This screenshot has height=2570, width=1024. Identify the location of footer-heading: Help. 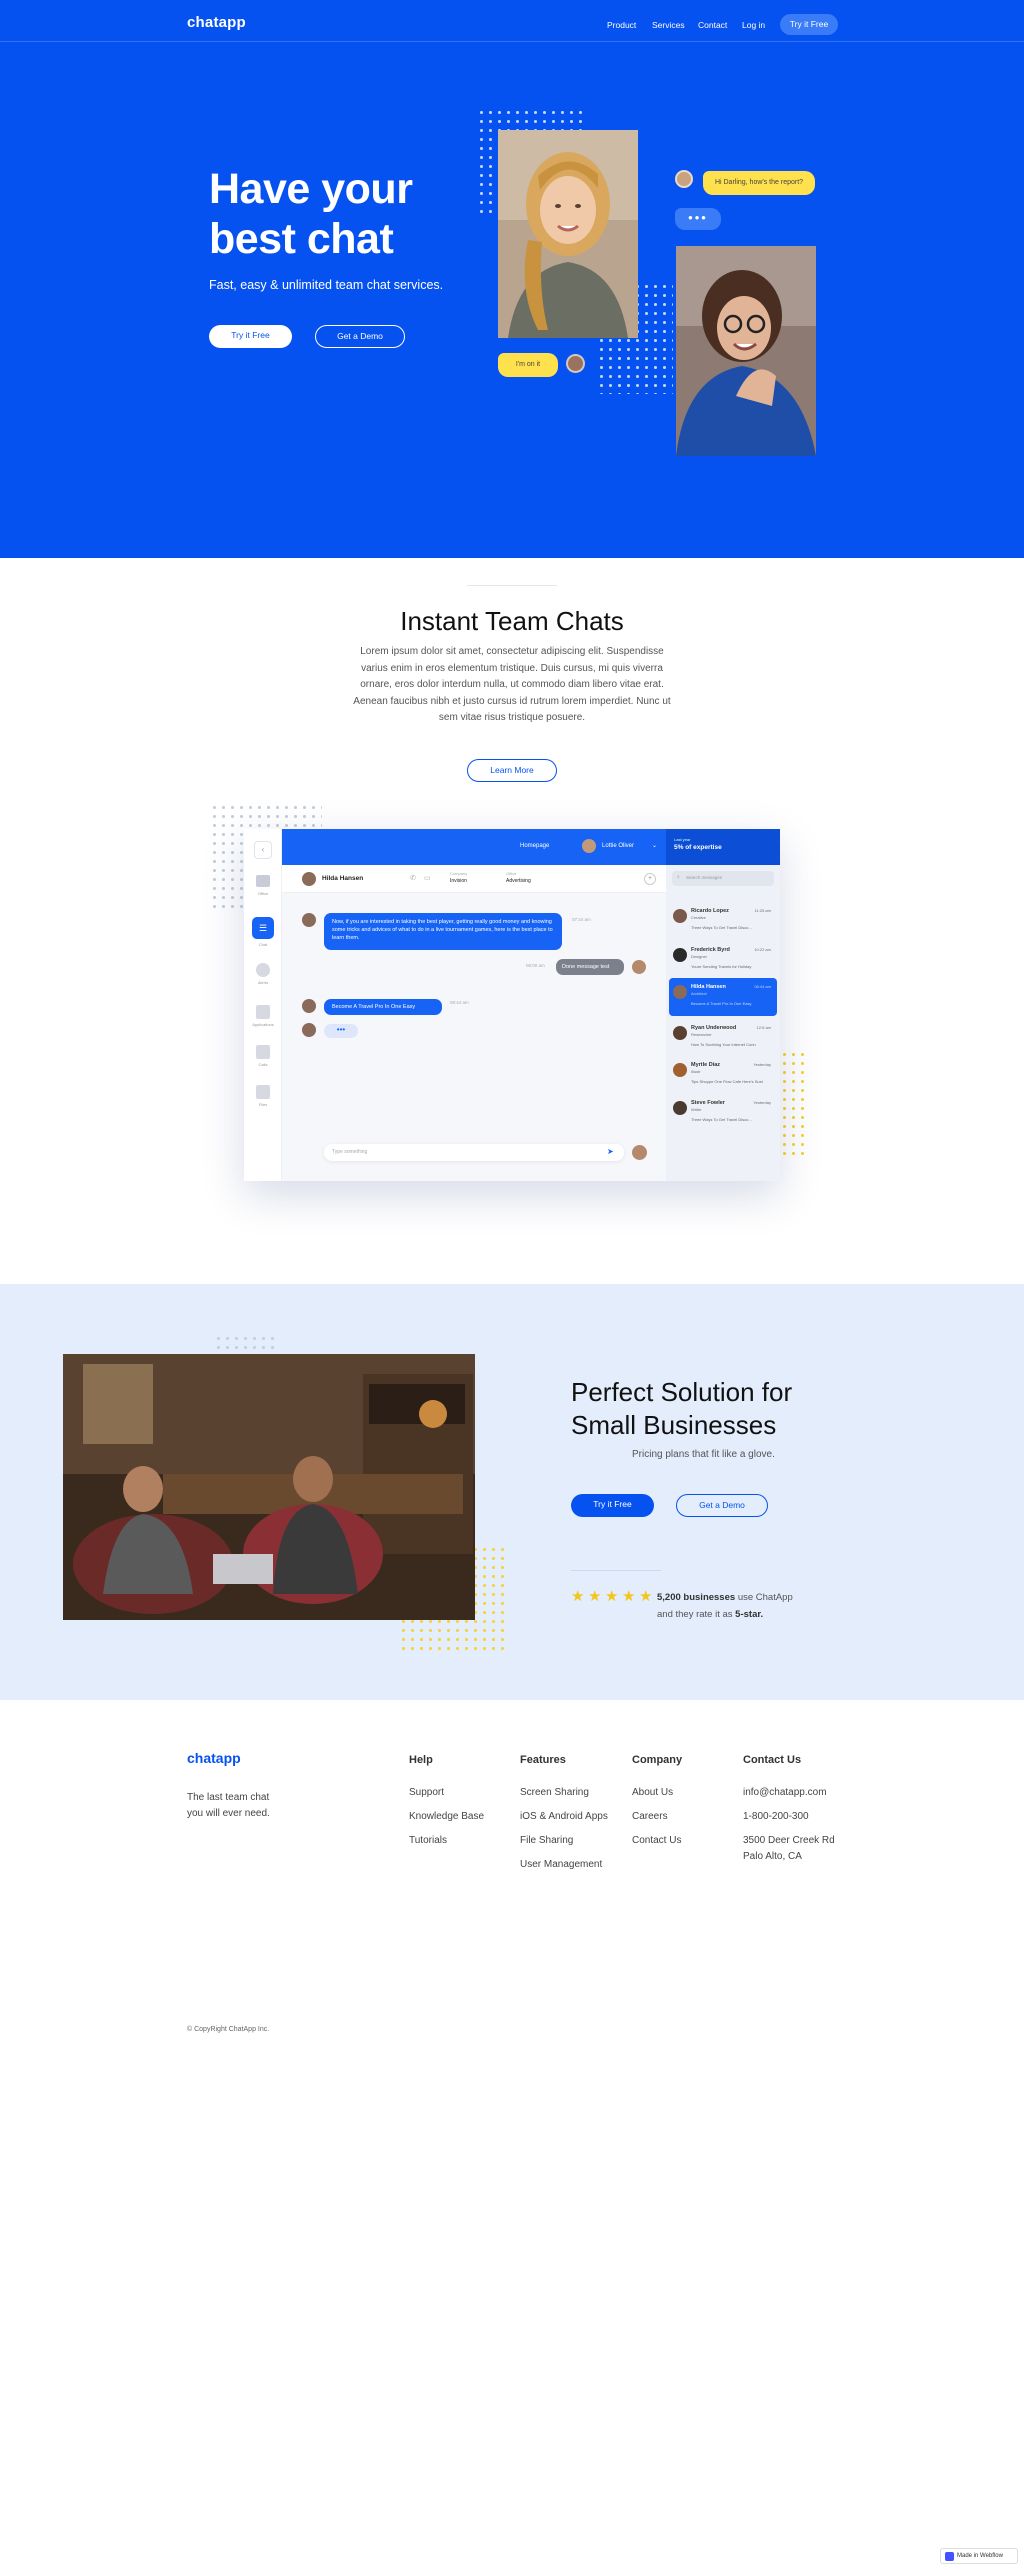
(421, 1760).